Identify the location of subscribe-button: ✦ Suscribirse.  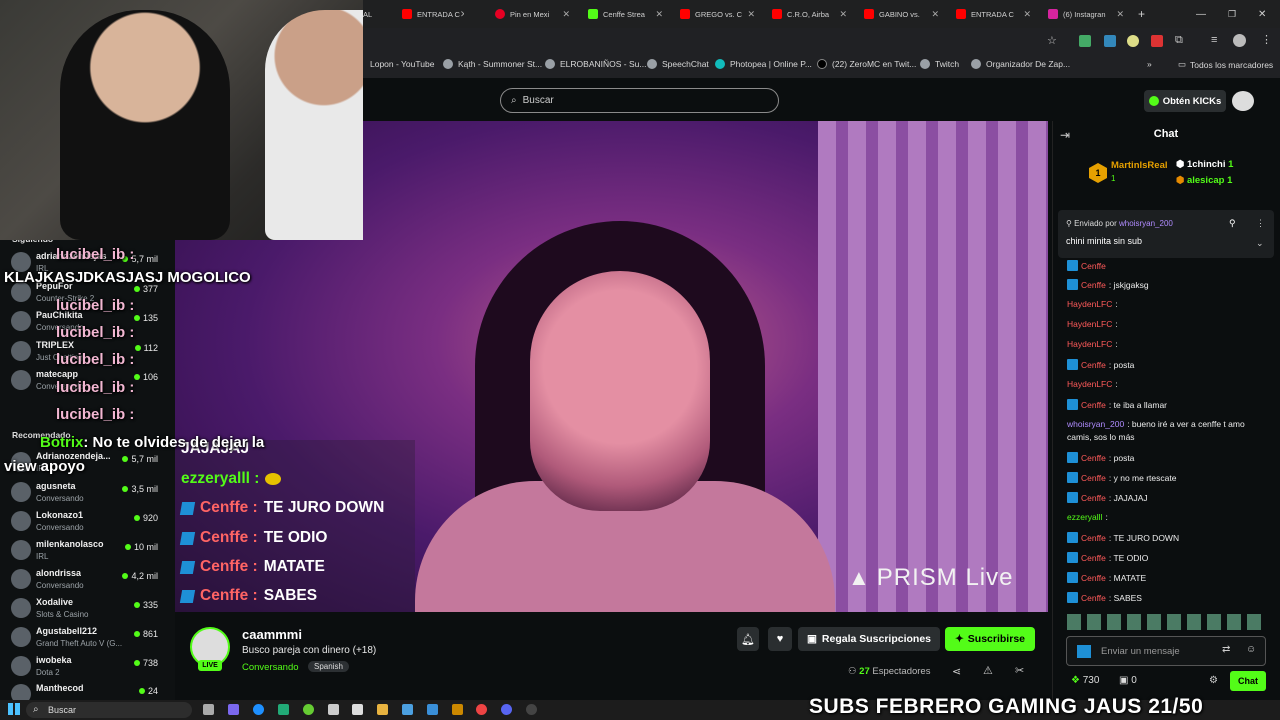
(990, 639).